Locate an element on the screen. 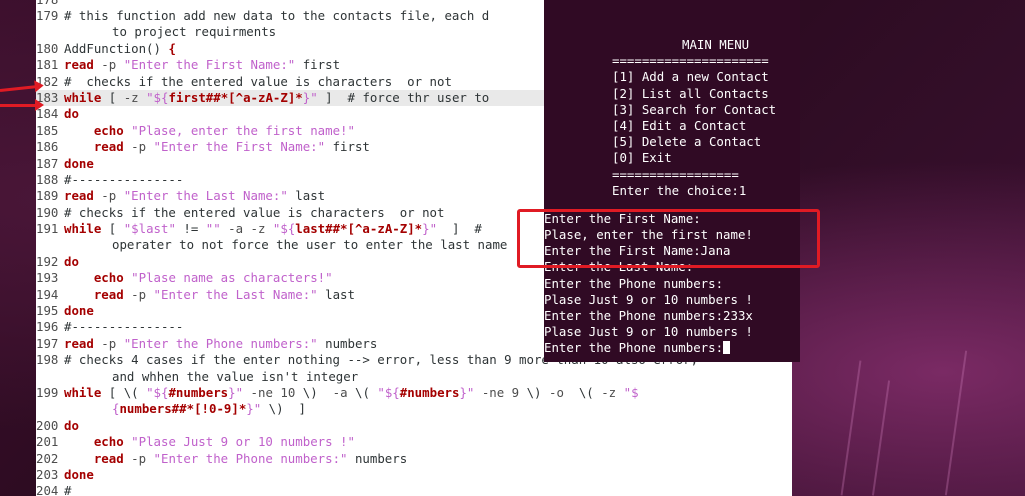 The image size is (1025, 496). code-token: { is located at coordinates (172, 48).